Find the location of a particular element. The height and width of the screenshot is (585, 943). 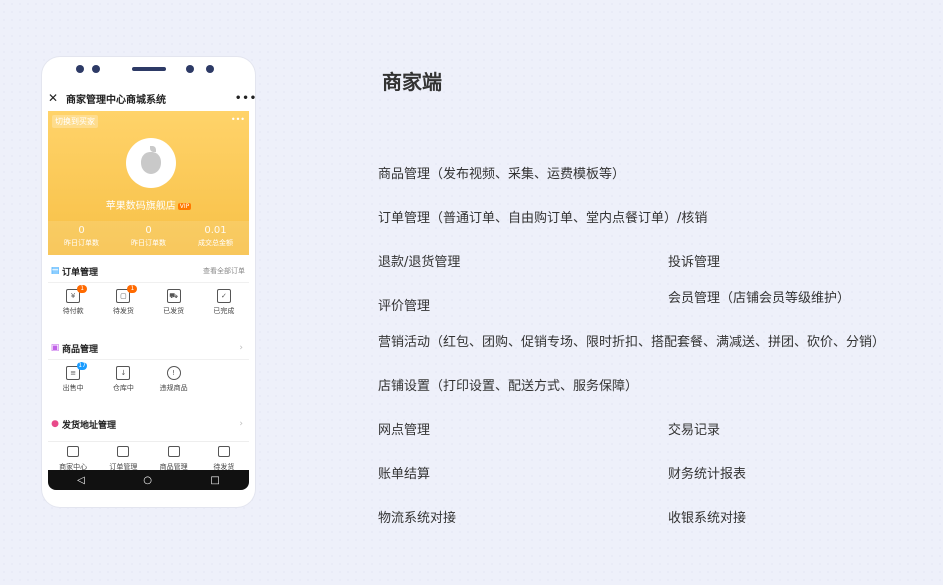

order-section-title: 订单管理 is located at coordinates (80, 272).